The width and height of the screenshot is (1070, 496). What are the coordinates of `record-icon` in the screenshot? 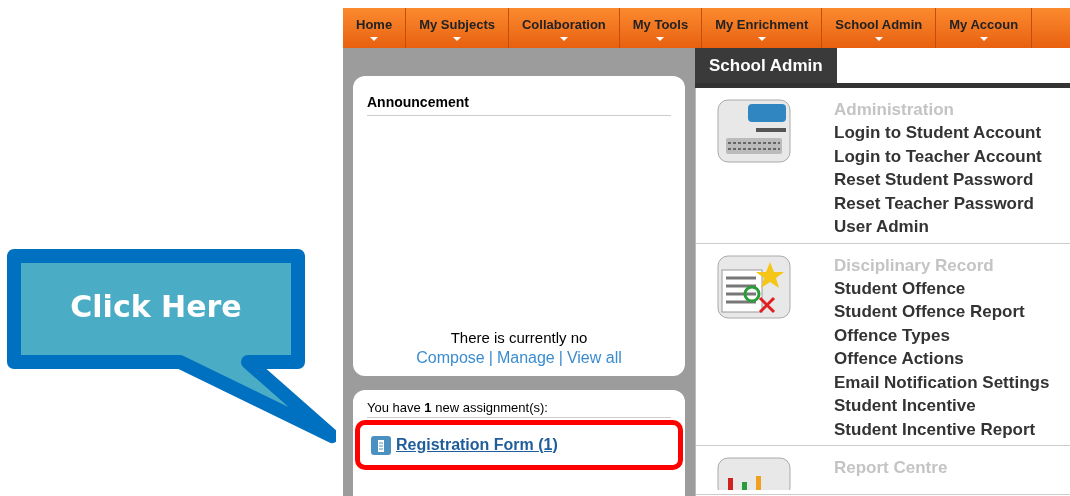 It's located at (754, 287).